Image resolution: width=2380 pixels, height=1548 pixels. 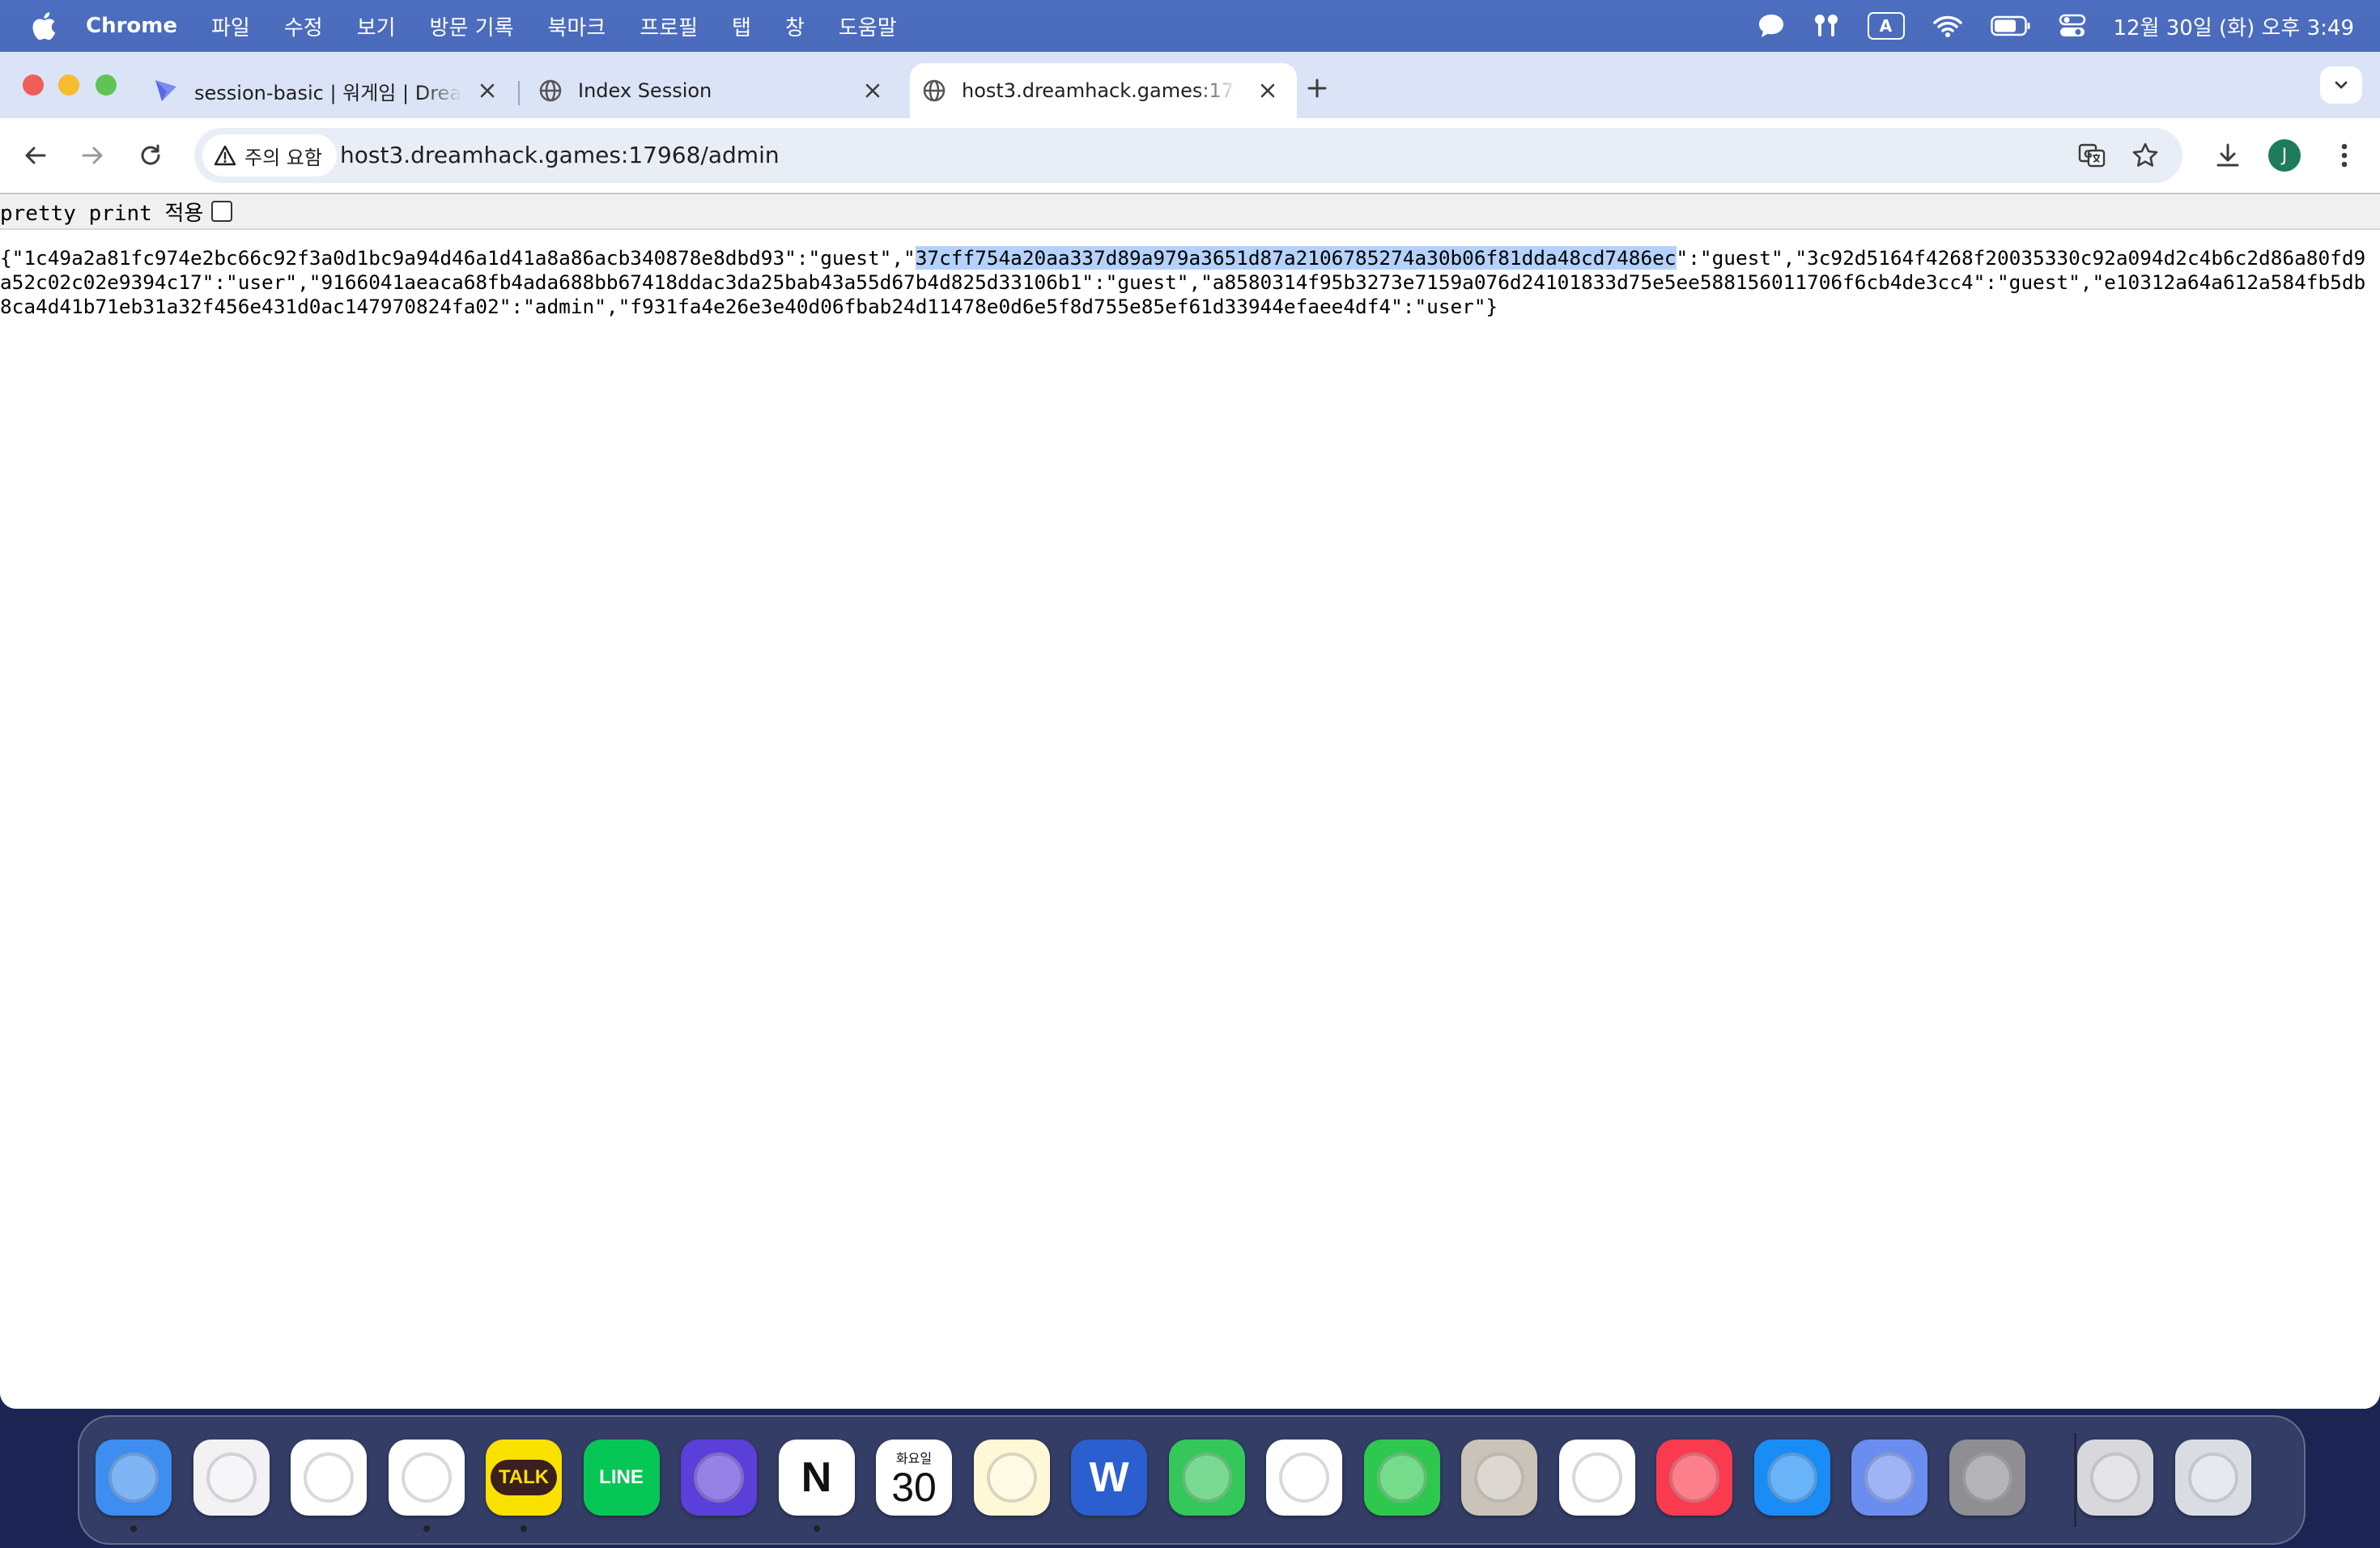 I want to click on notes-icon, so click(x=1011, y=1478).